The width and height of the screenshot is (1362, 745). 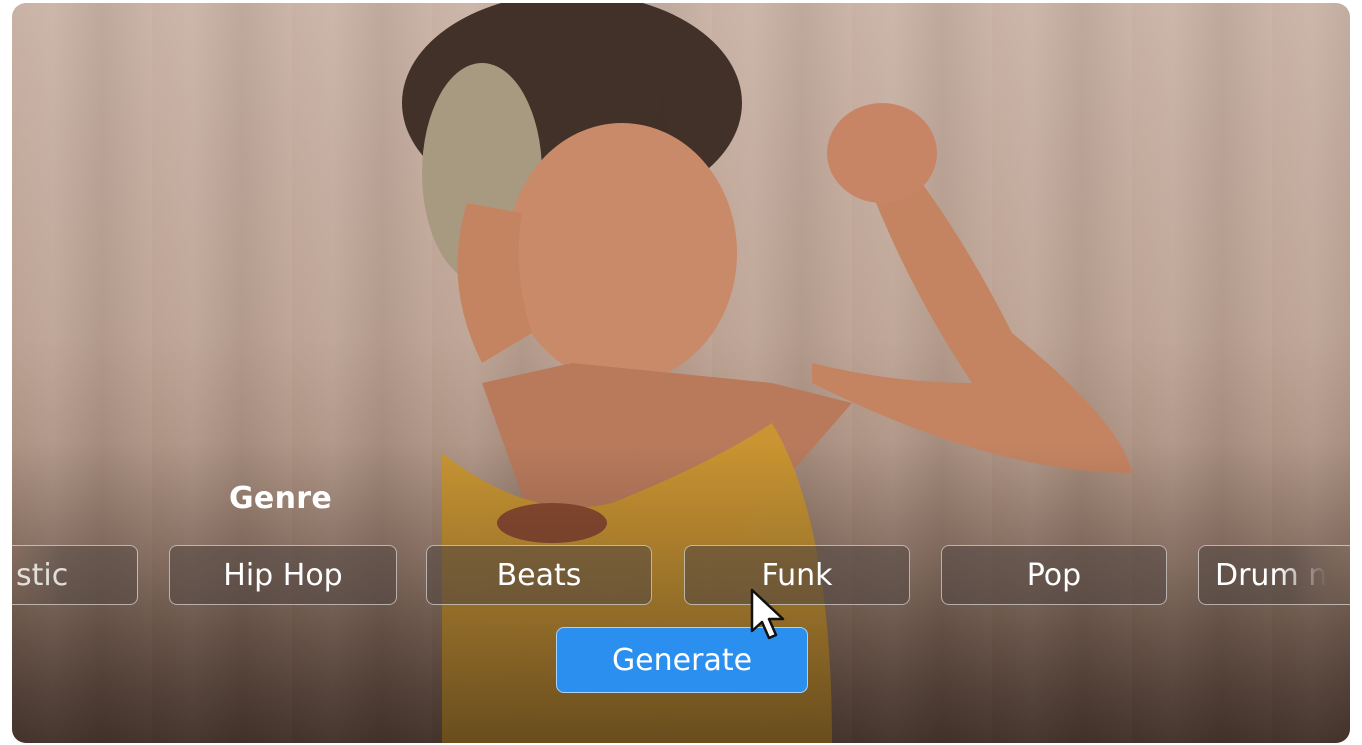 I want to click on genre-chip-acoustic: stic, so click(x=75, y=575).